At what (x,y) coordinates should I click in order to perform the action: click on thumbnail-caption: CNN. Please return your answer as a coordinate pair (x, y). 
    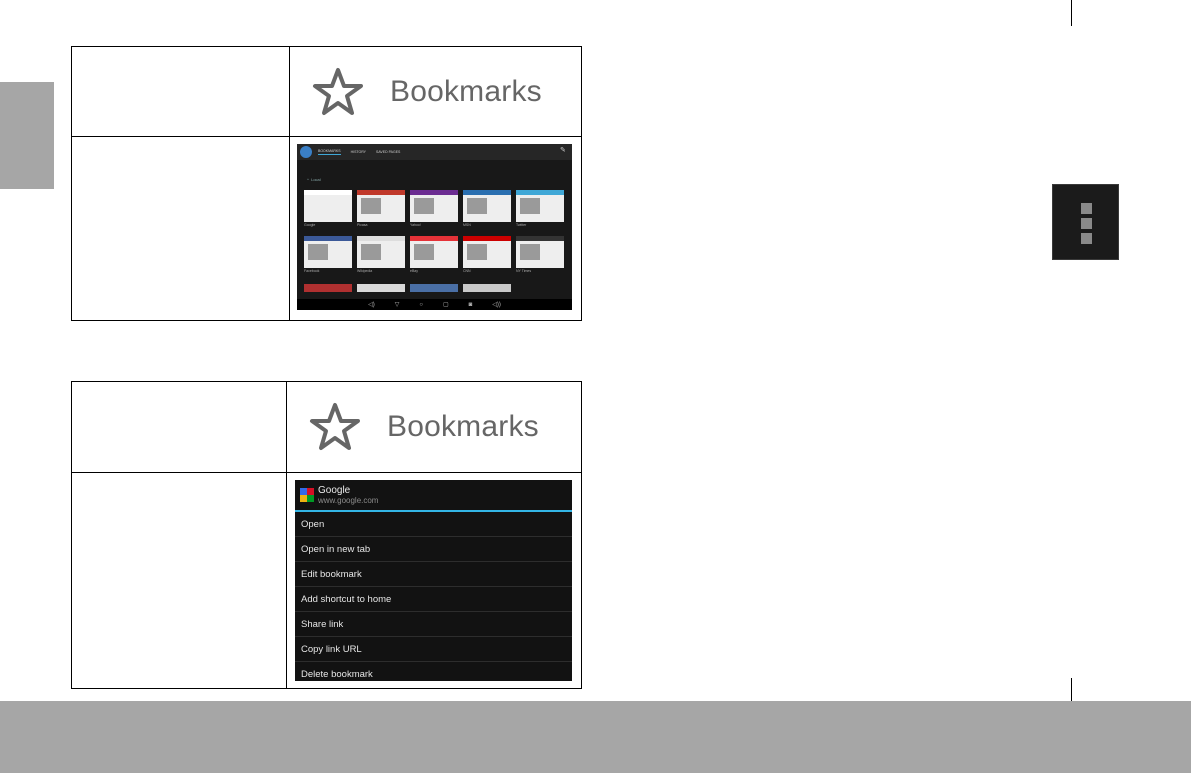
    Looking at the image, I should click on (467, 271).